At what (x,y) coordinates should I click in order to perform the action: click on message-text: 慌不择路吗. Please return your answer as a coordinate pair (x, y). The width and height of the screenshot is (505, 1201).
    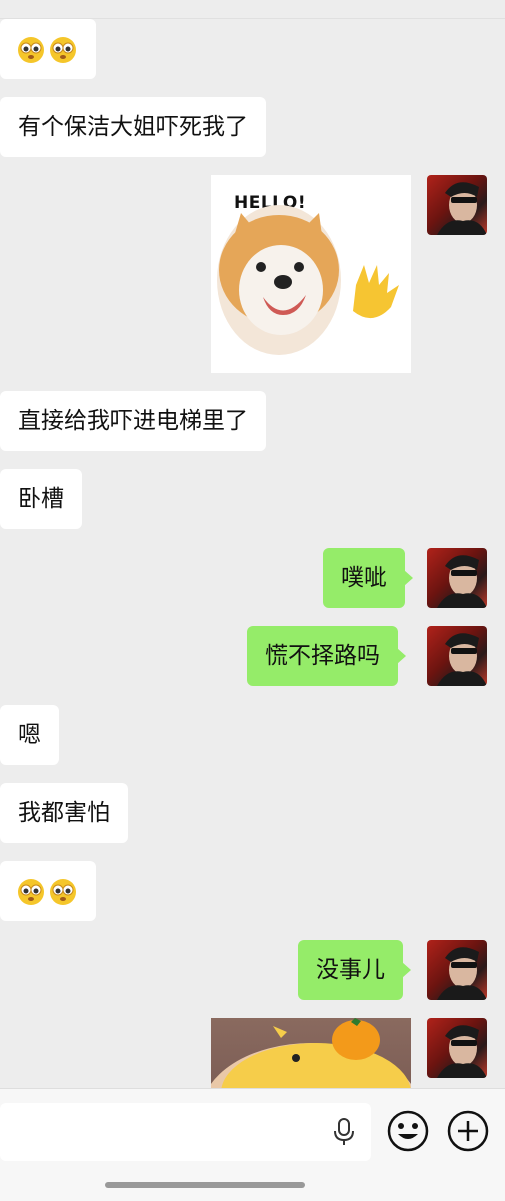
    Looking at the image, I should click on (322, 656).